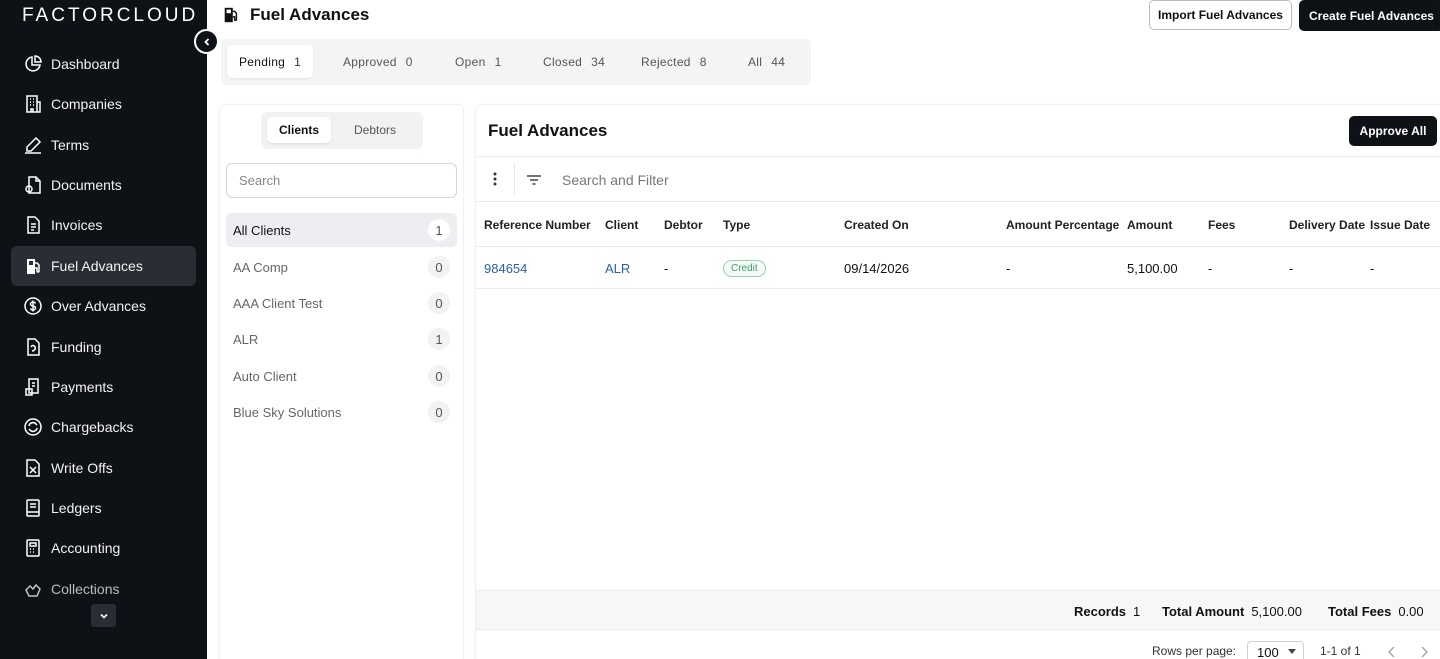  What do you see at coordinates (70, 145) in the screenshot?
I see `sidebar-item-label: Terms` at bounding box center [70, 145].